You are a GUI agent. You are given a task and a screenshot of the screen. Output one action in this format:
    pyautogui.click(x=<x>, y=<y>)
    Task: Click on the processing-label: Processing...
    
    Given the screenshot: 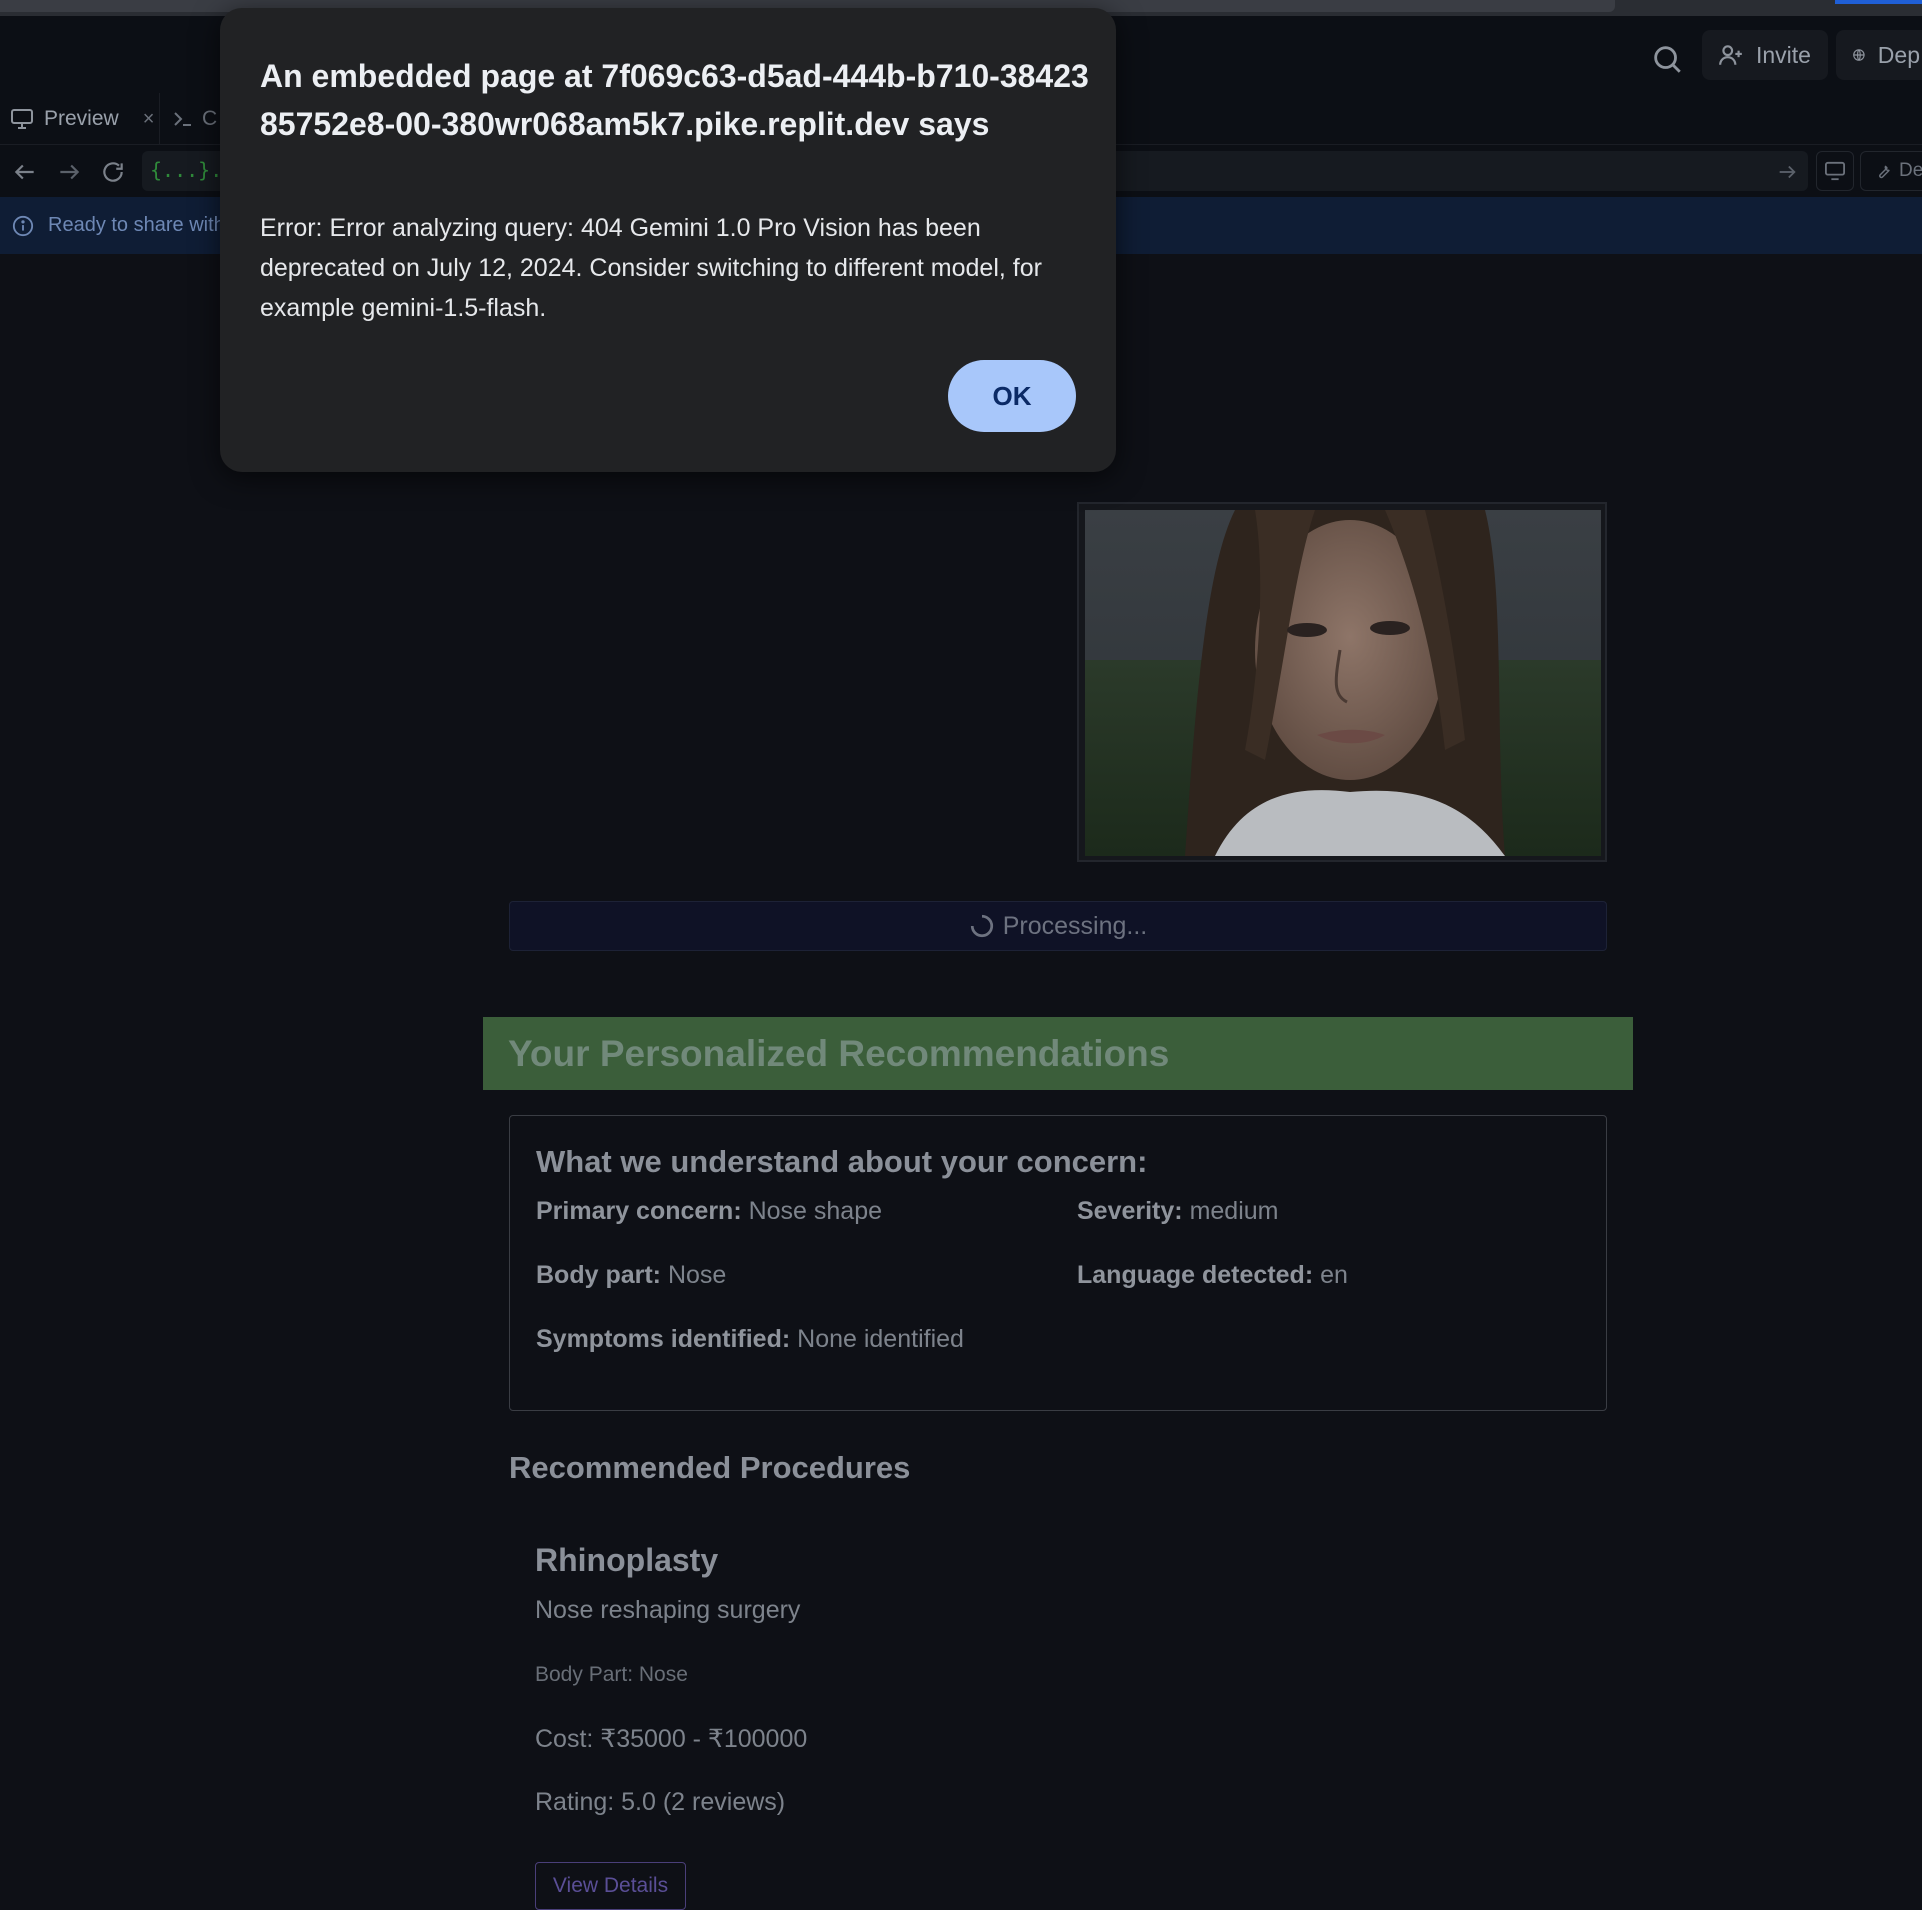 What is the action you would take?
    pyautogui.click(x=1075, y=925)
    